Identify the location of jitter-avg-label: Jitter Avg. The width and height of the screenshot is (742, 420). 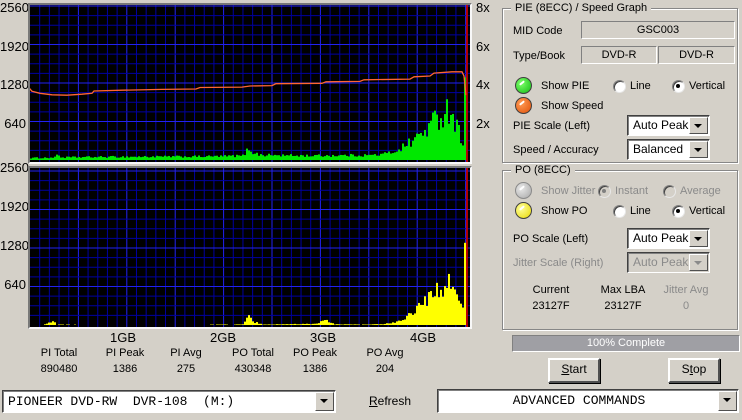
(686, 290).